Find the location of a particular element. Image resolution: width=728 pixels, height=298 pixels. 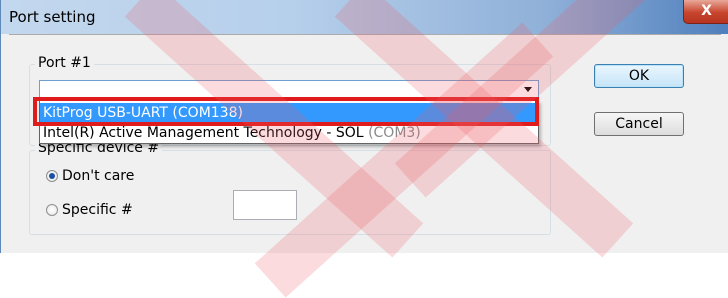

radio-label: Specific # is located at coordinates (97, 210).